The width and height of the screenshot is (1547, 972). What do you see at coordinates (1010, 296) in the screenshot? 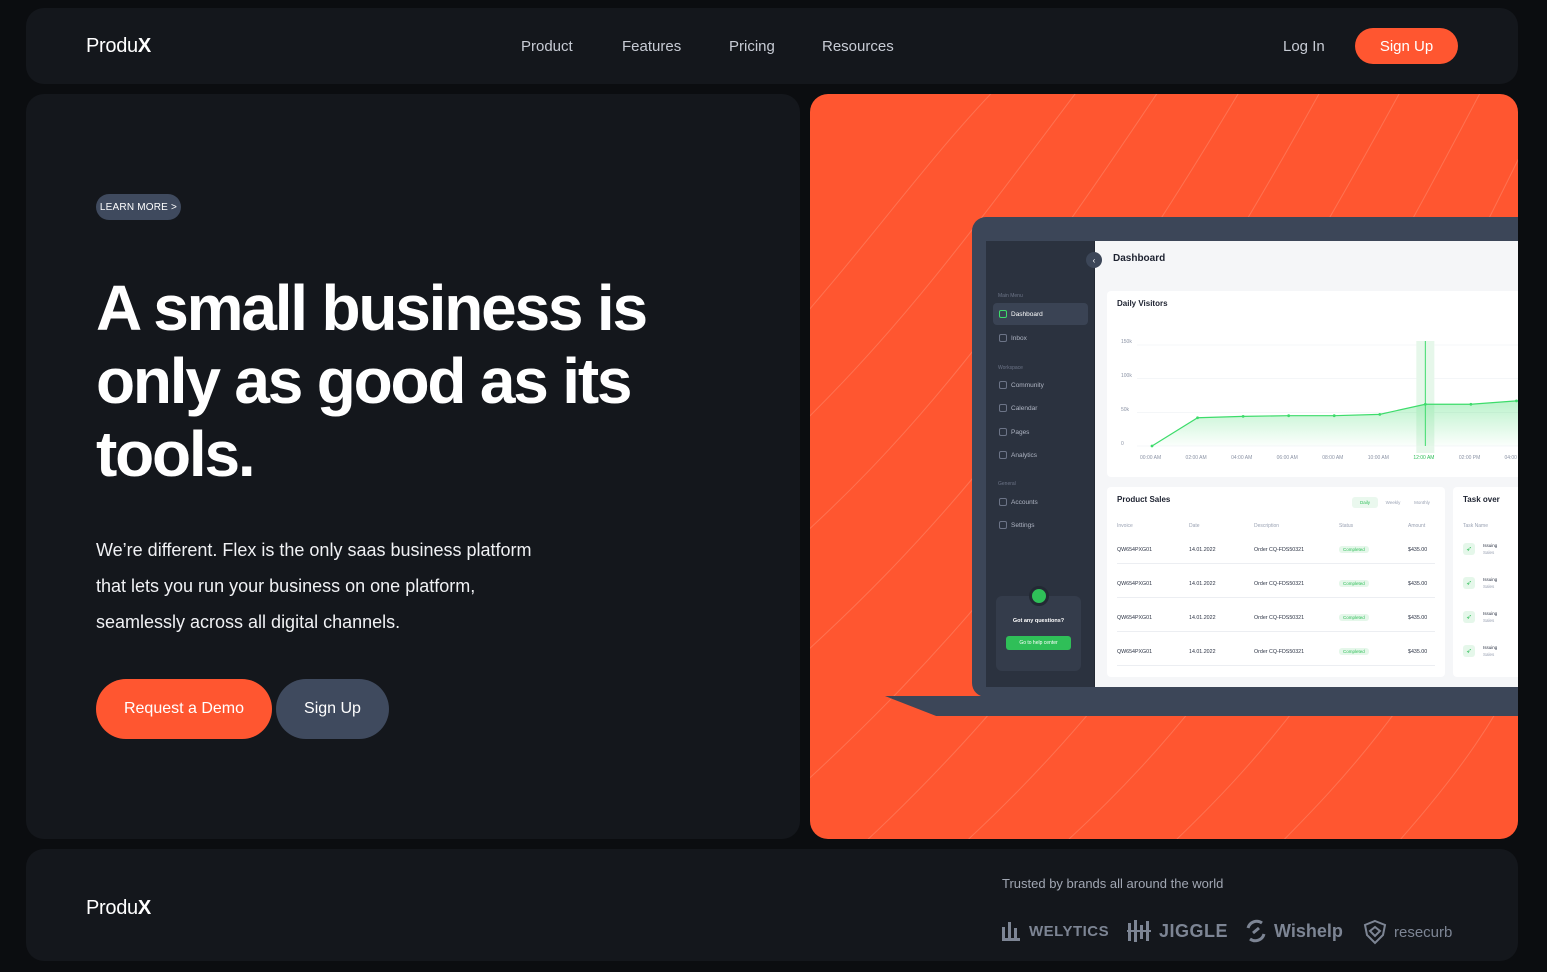
I see `sidebar-section-main: Main Menu` at bounding box center [1010, 296].